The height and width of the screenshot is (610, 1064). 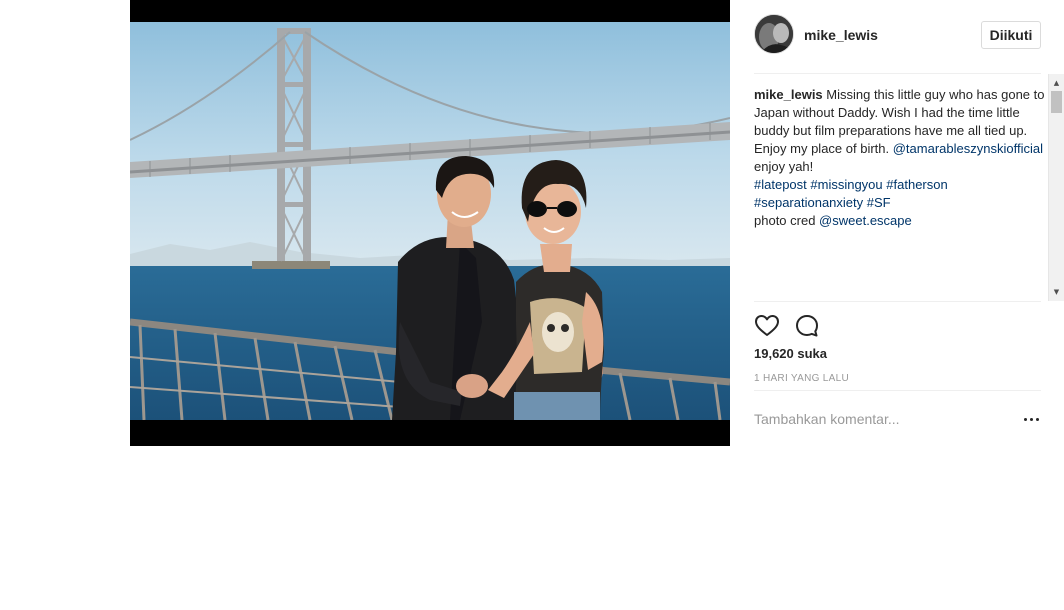 I want to click on author-avatar, so click(x=774, y=34).